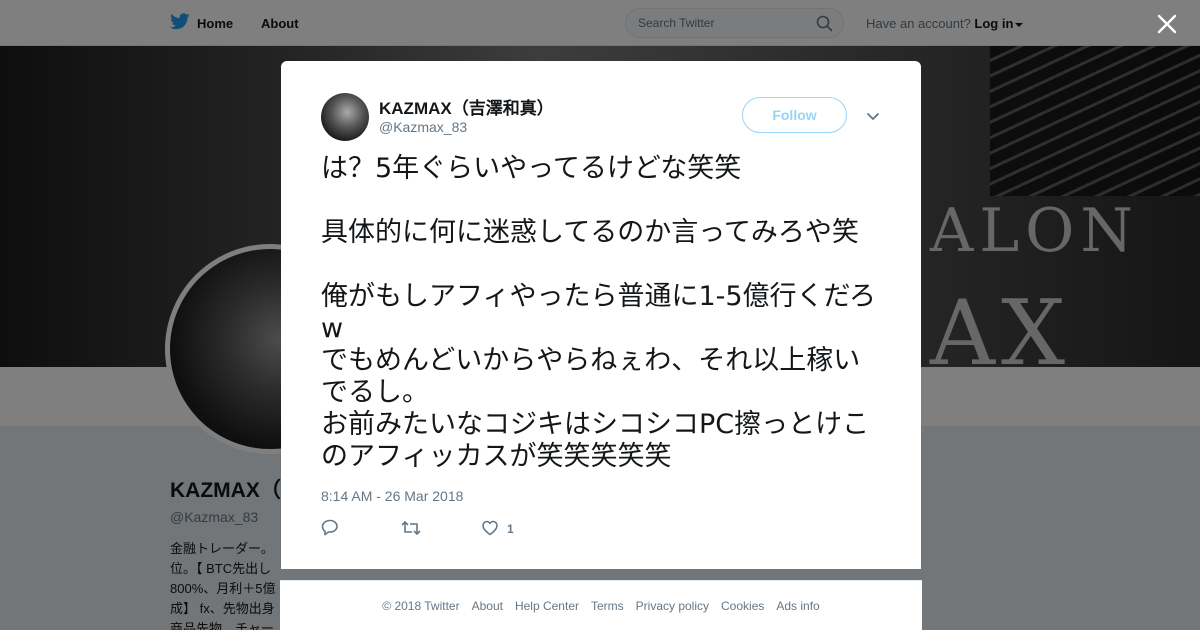  I want to click on follow-button: Follow, so click(794, 115).